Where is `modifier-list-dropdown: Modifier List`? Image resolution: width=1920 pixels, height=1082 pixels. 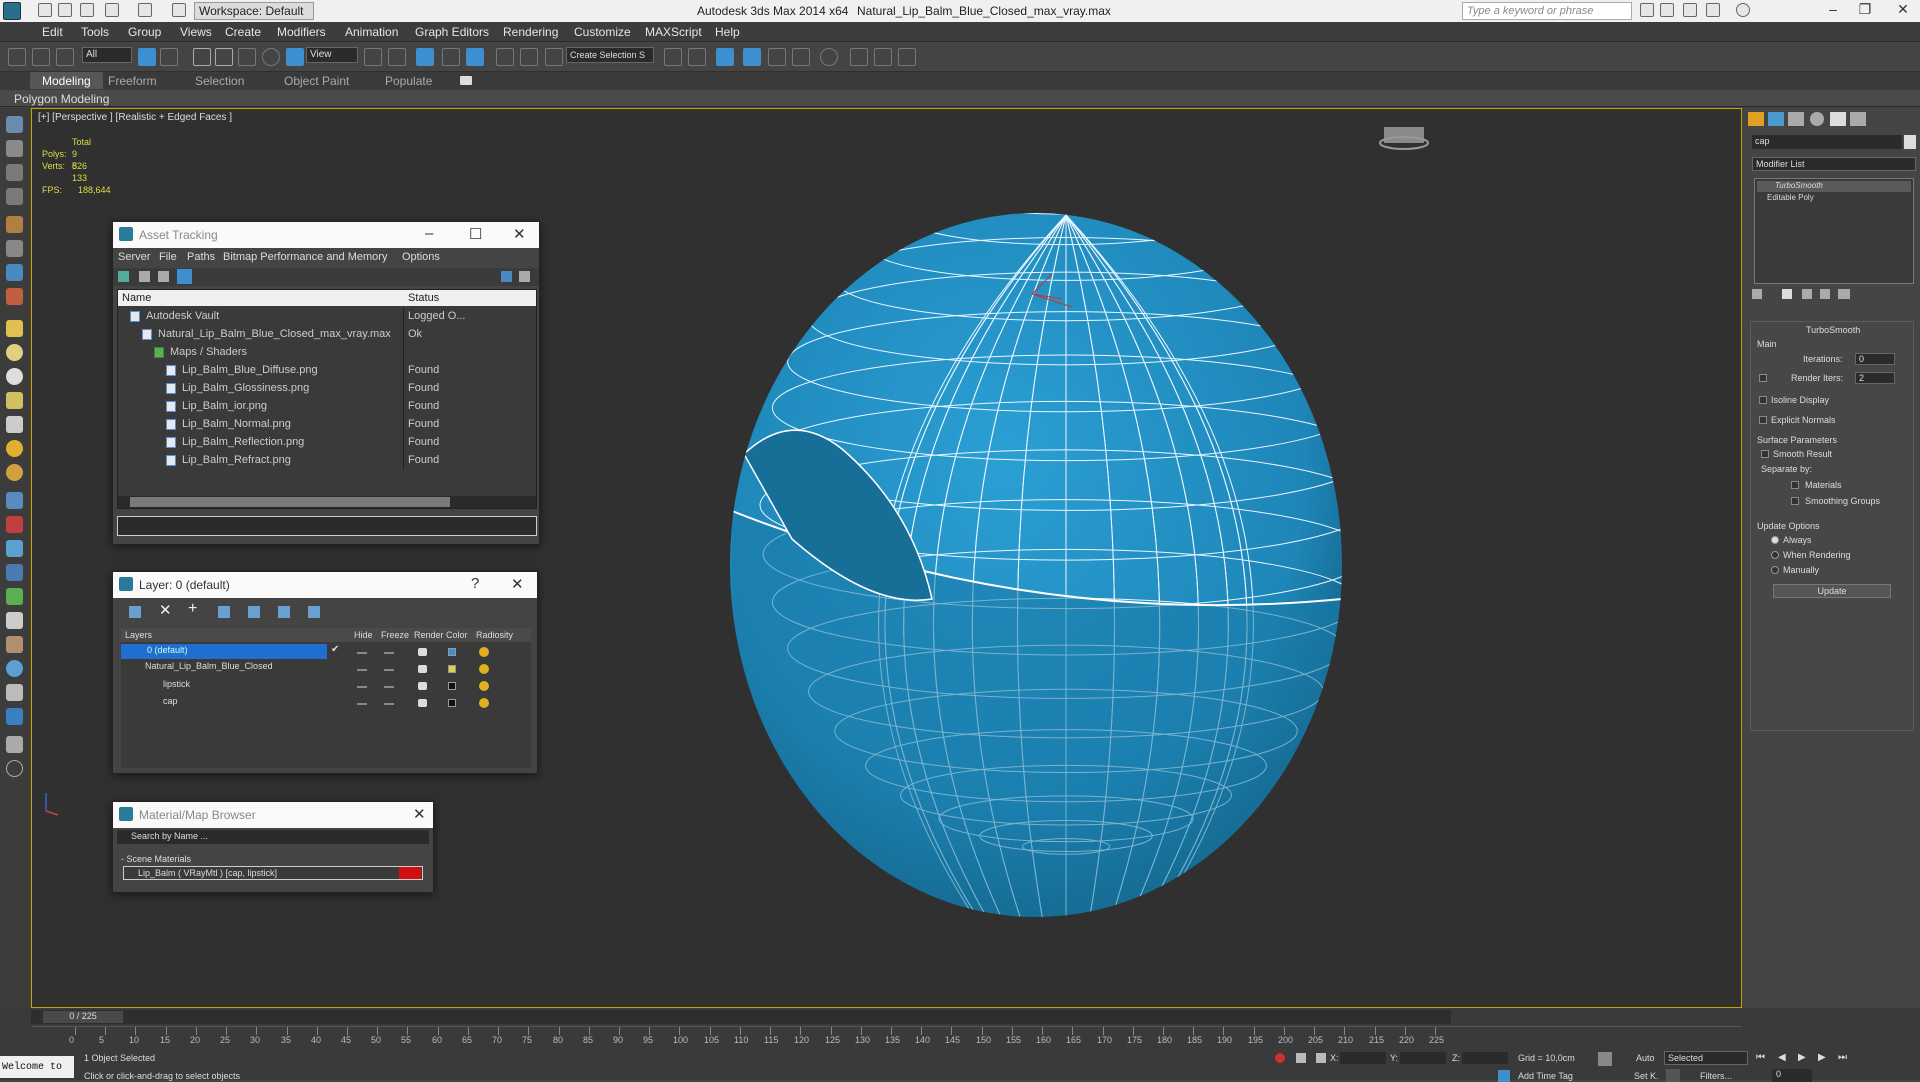 modifier-list-dropdown: Modifier List is located at coordinates (1834, 164).